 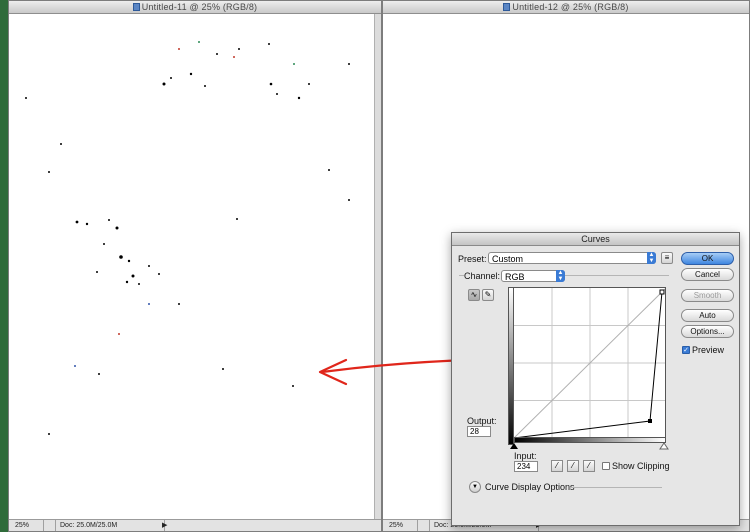 I want to click on curve-display-options-label: Curve Display Options, so click(x=530, y=487).